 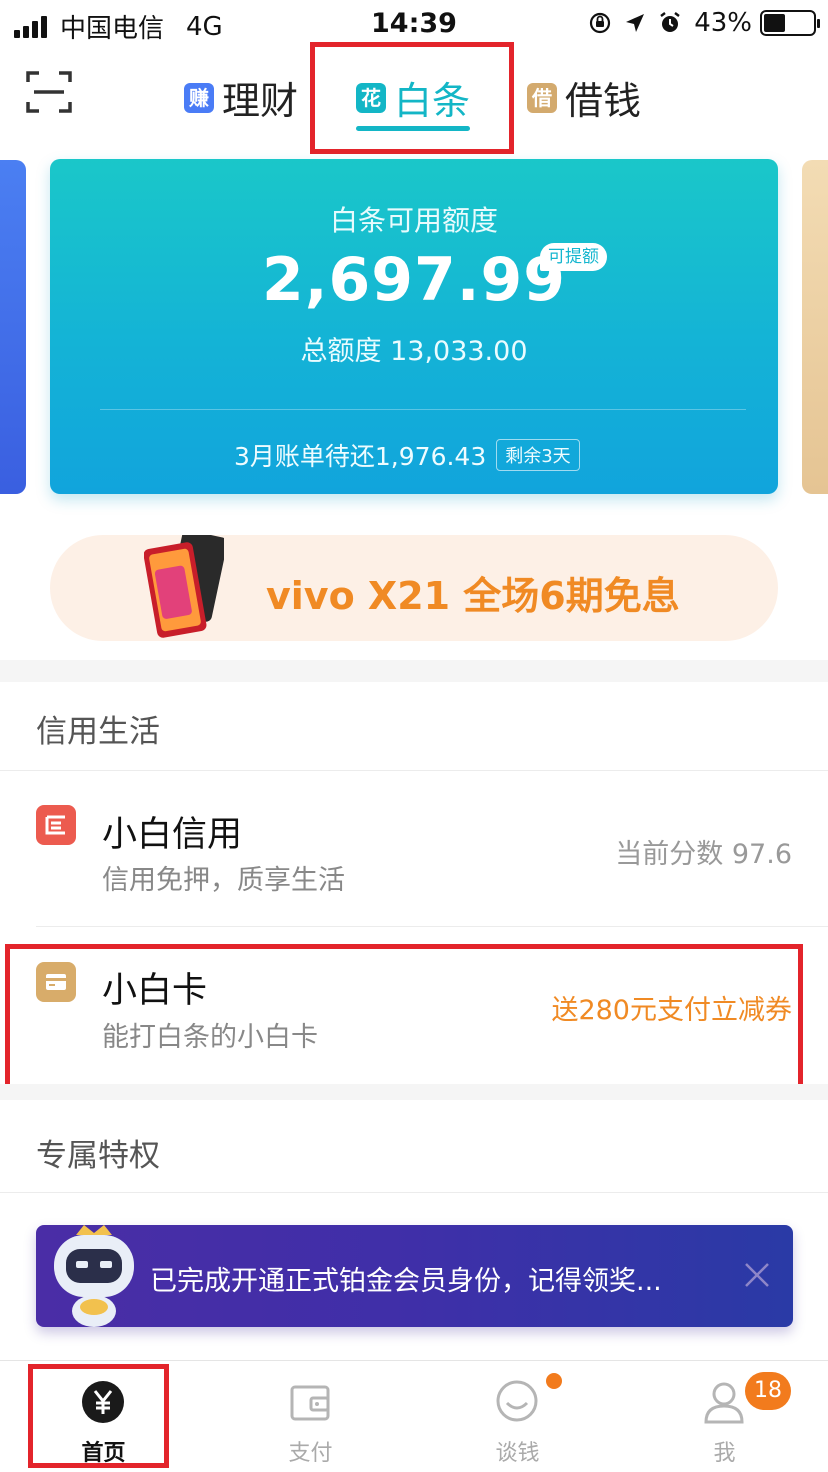 What do you see at coordinates (94, 1276) in the screenshot?
I see `robot-mascot-icon` at bounding box center [94, 1276].